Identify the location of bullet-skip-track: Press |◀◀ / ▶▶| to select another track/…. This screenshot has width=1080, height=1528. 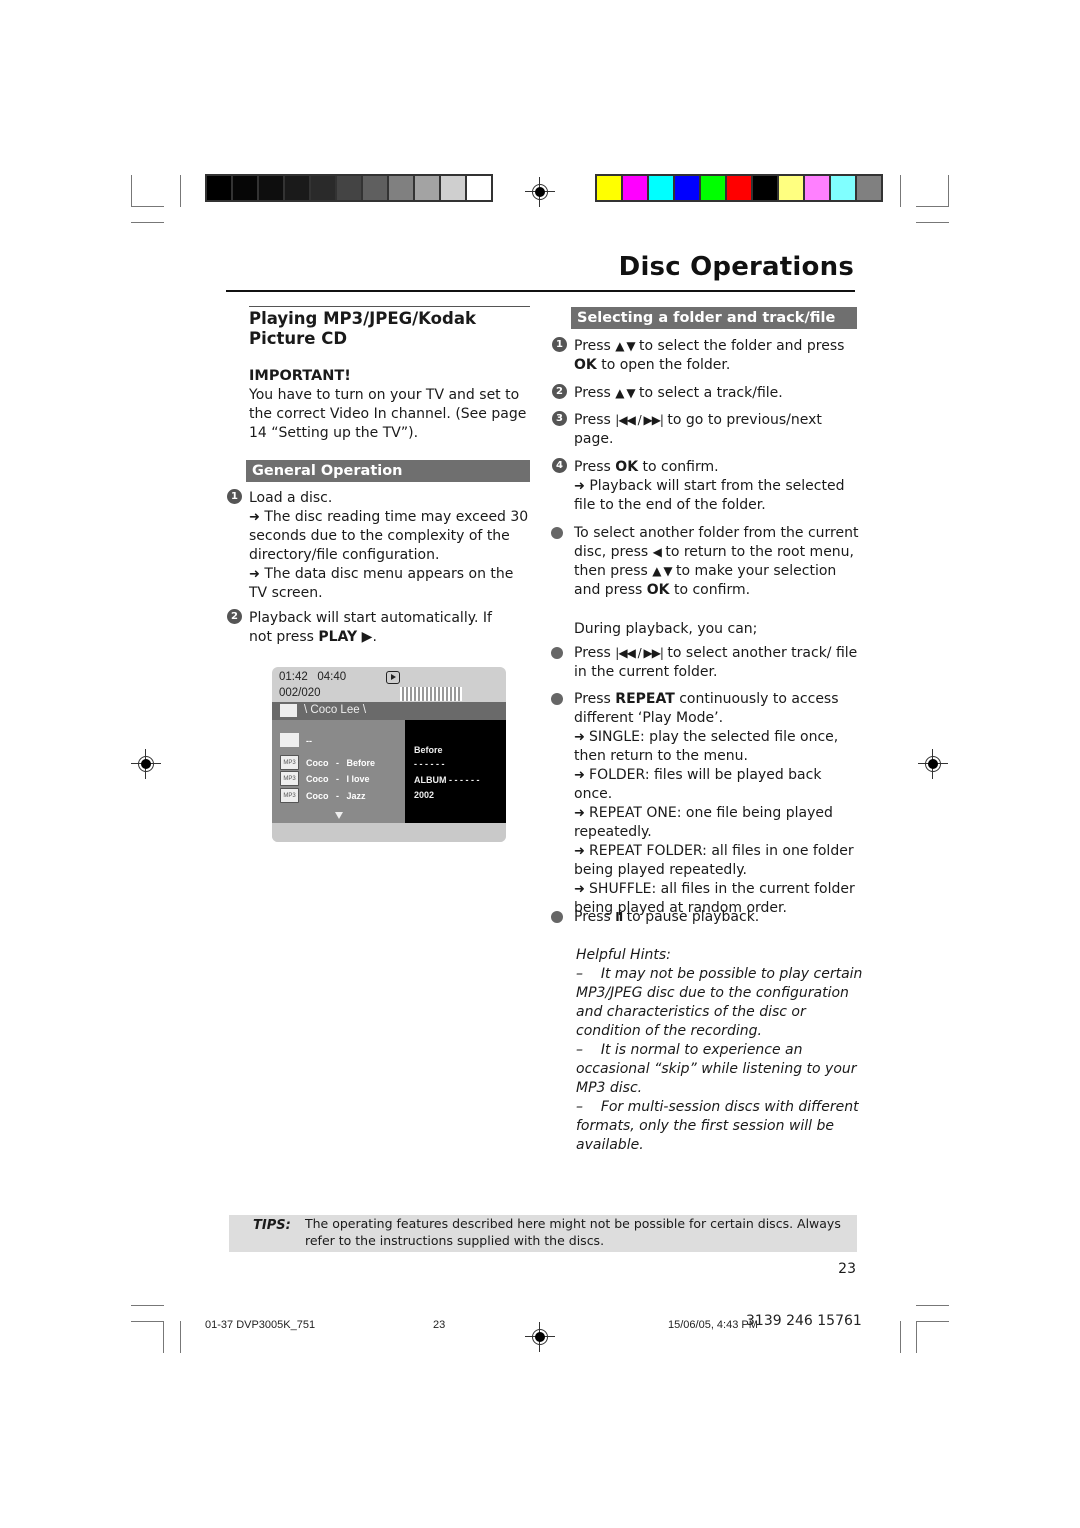
(716, 662).